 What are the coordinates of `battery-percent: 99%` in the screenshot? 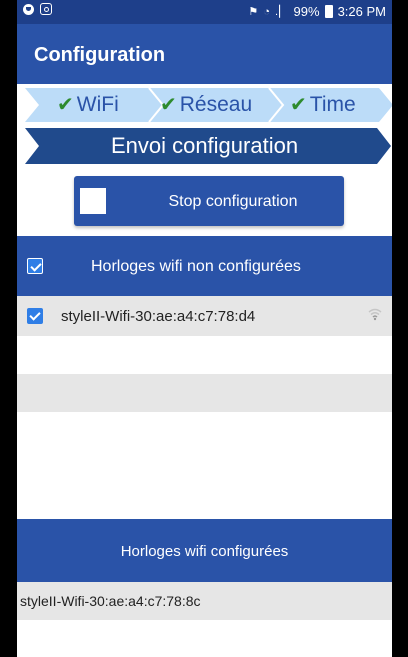 It's located at (306, 11).